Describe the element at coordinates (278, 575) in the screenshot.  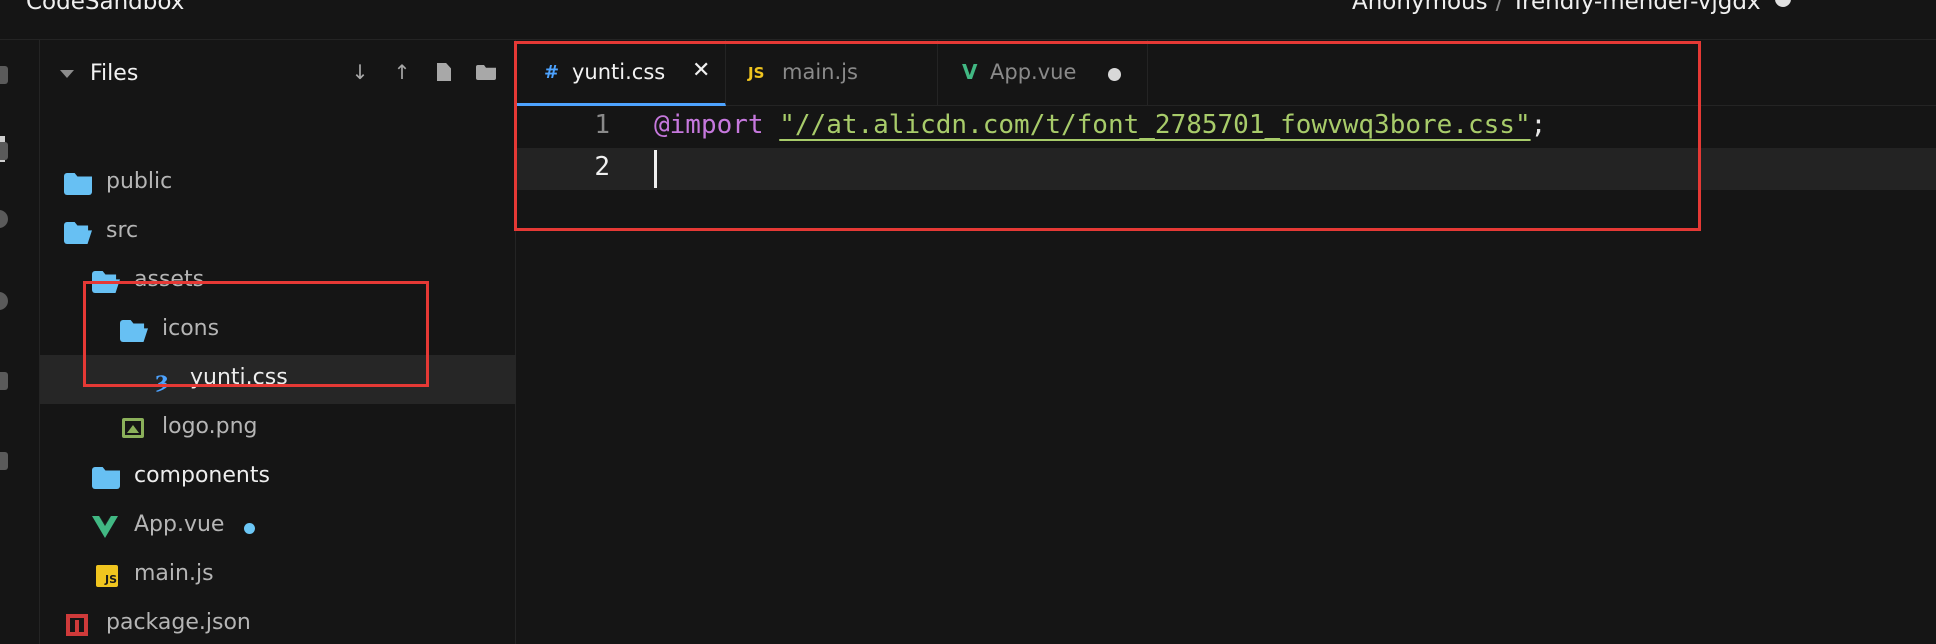
I see `tree-item-main-js: JS main.js` at that location.